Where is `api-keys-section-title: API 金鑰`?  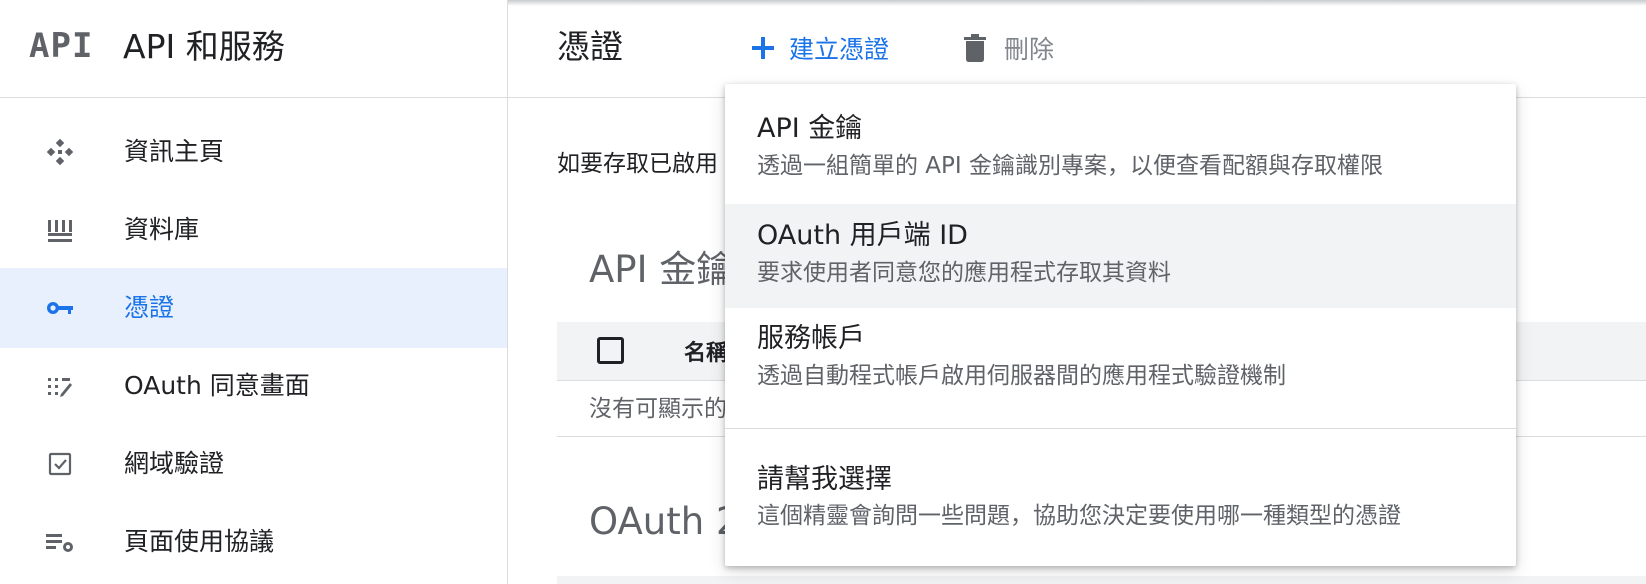
api-keys-section-title: API 金鑰 is located at coordinates (661, 269).